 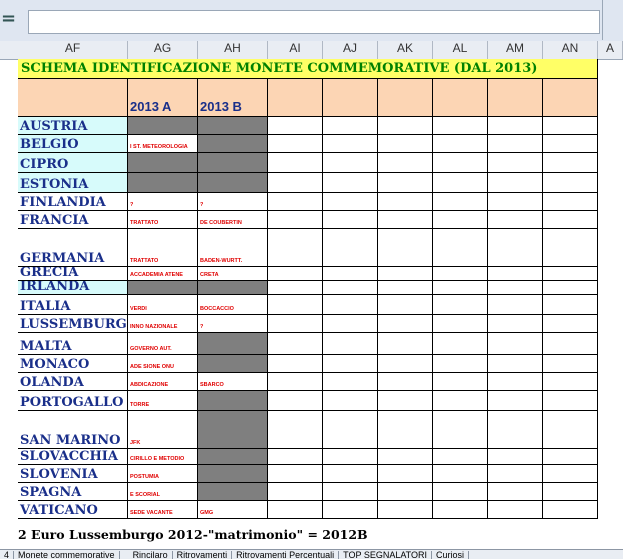 I want to click on country-cell: AUSTRIA, so click(x=73, y=126).